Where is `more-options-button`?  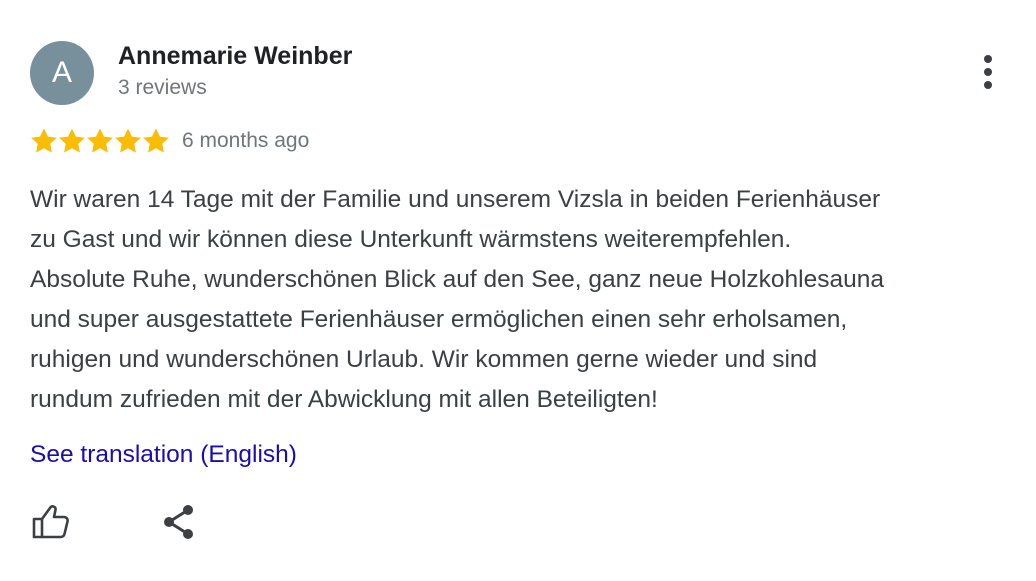
more-options-button is located at coordinates (988, 72).